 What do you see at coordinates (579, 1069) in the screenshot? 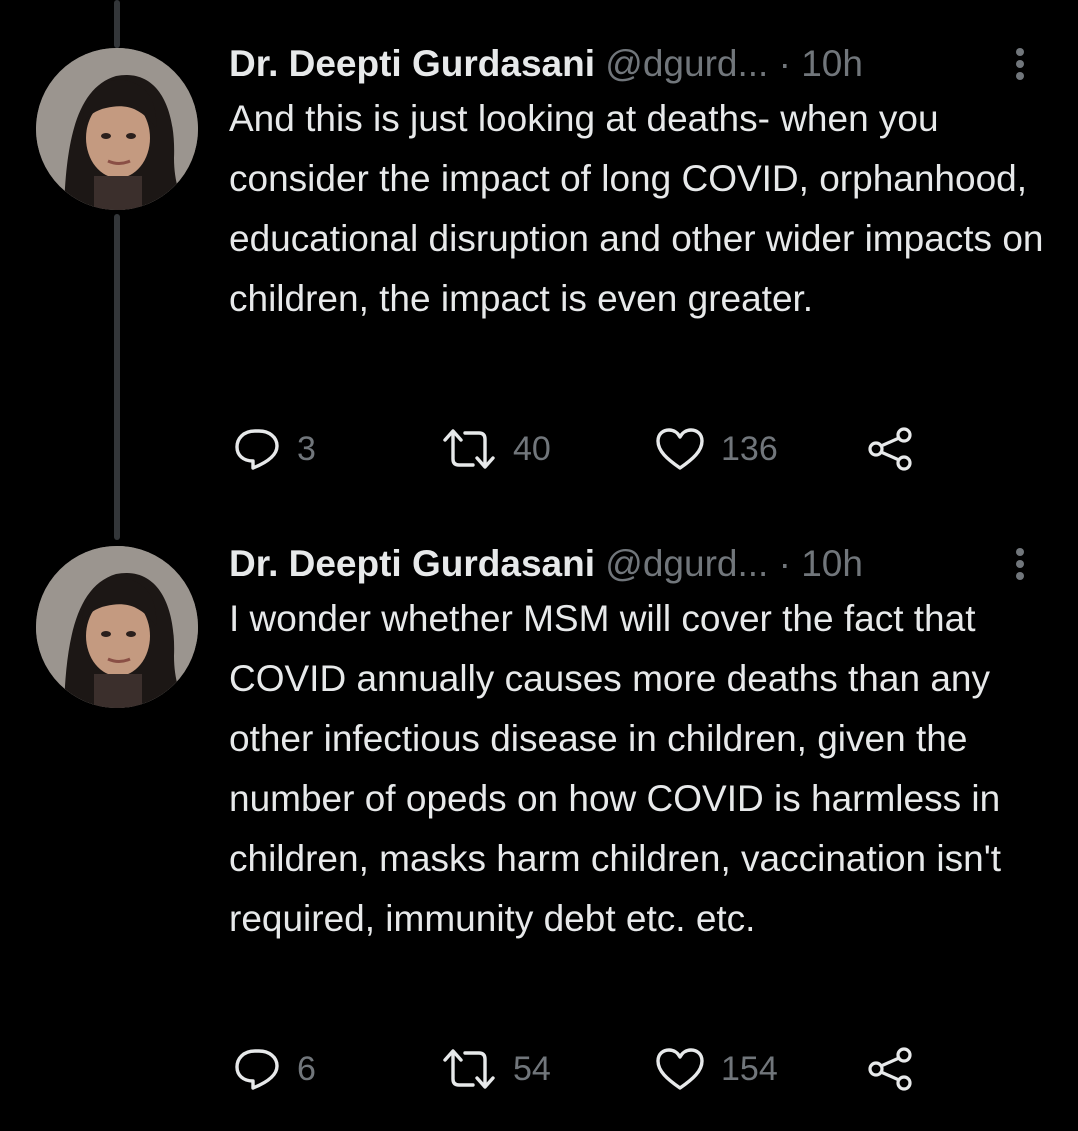
I see `tweet-actions: 6 54 154` at bounding box center [579, 1069].